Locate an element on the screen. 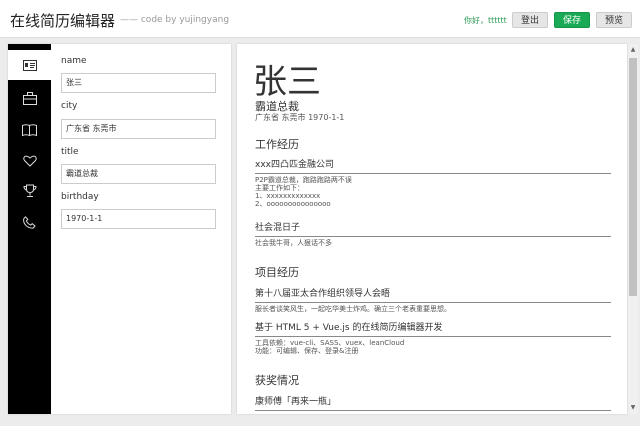 The height and width of the screenshot is (426, 640). preview-scrollbar: ▲ ▼ is located at coordinates (633, 229).